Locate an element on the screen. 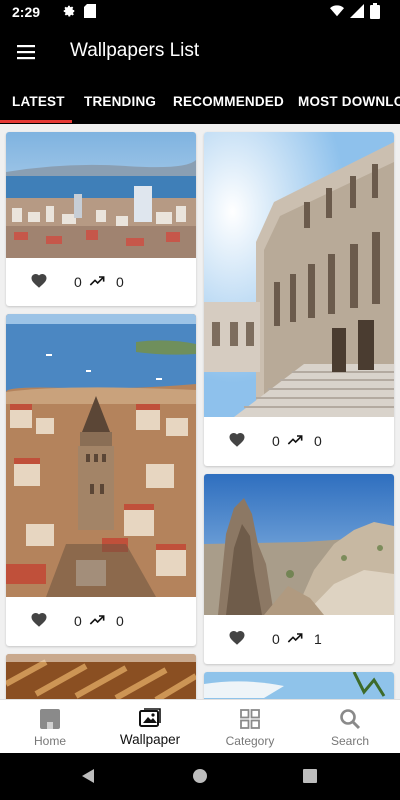 Image resolution: width=400 pixels, height=800 pixels. settings-icon is located at coordinates (69, 11).